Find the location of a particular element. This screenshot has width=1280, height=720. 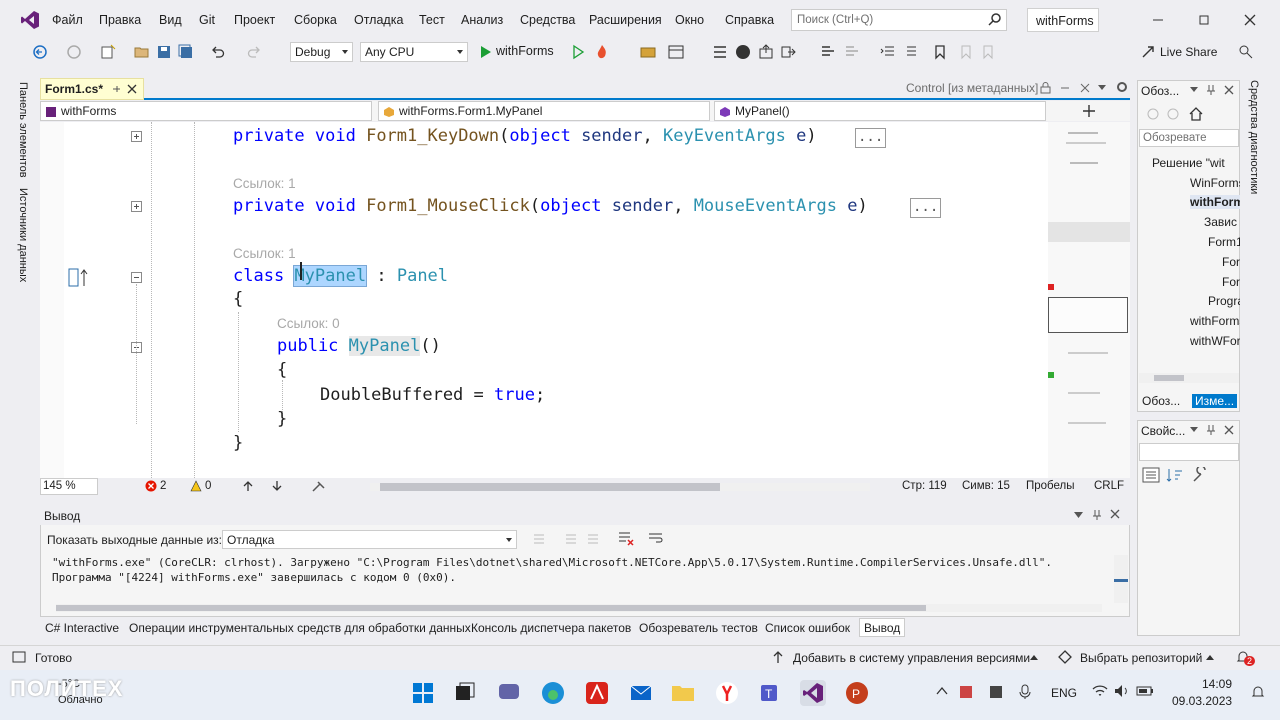

class-nav-select: withForms.Form1.MyPanel is located at coordinates (544, 111).